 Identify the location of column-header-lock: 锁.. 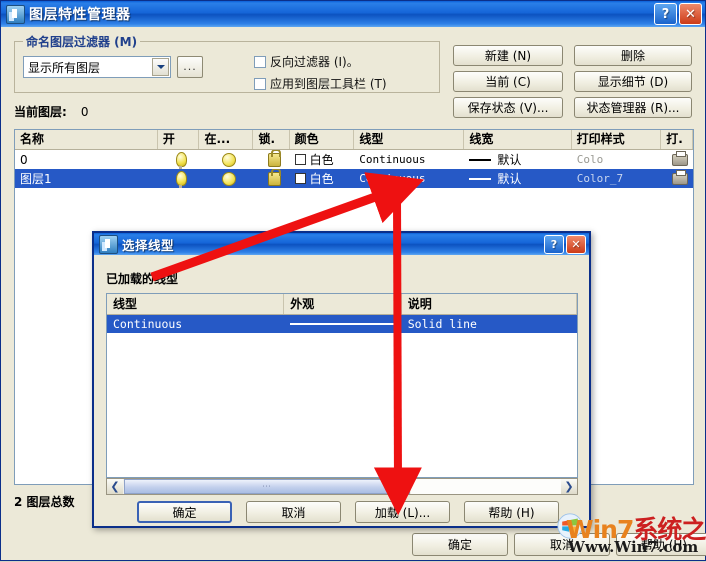
(271, 139).